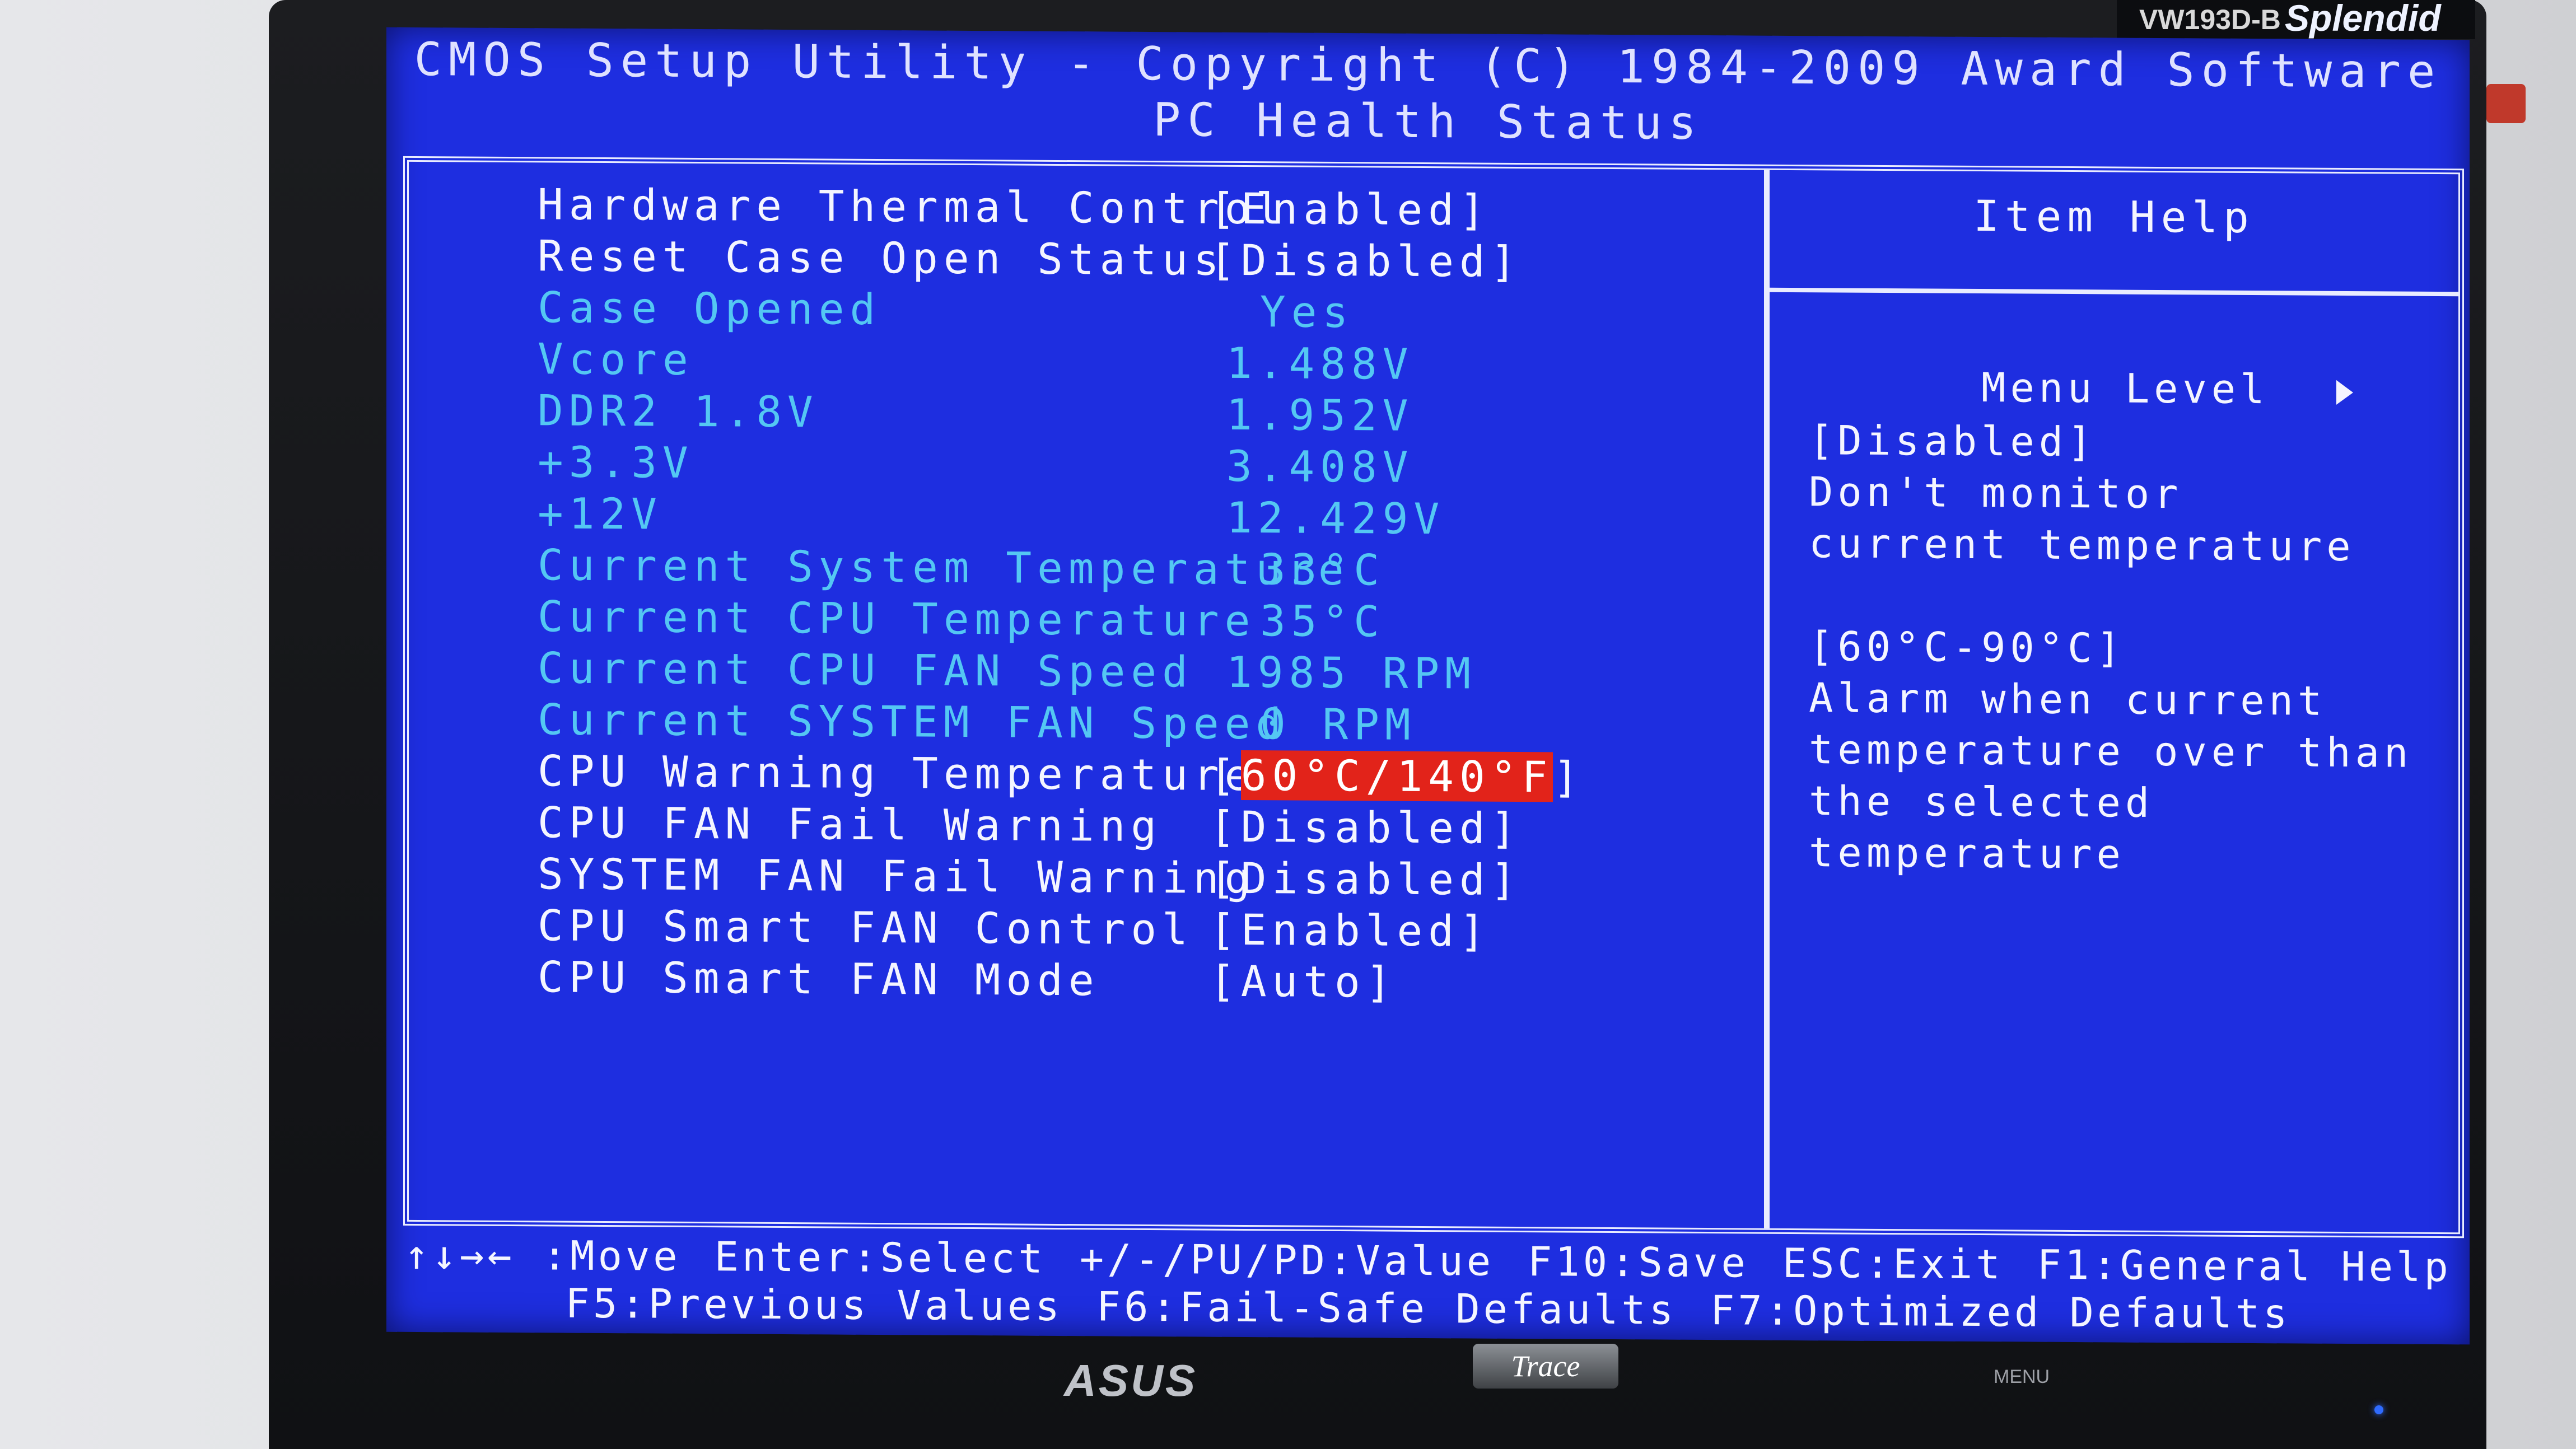 The image size is (2576, 1449). What do you see at coordinates (880, 1257) in the screenshot?
I see `footer-key-hint: Enter:Select` at bounding box center [880, 1257].